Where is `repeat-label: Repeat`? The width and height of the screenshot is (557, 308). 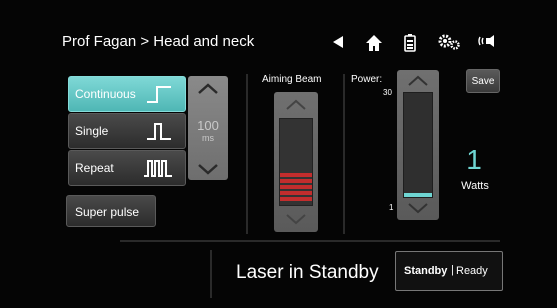 repeat-label: Repeat is located at coordinates (94, 168).